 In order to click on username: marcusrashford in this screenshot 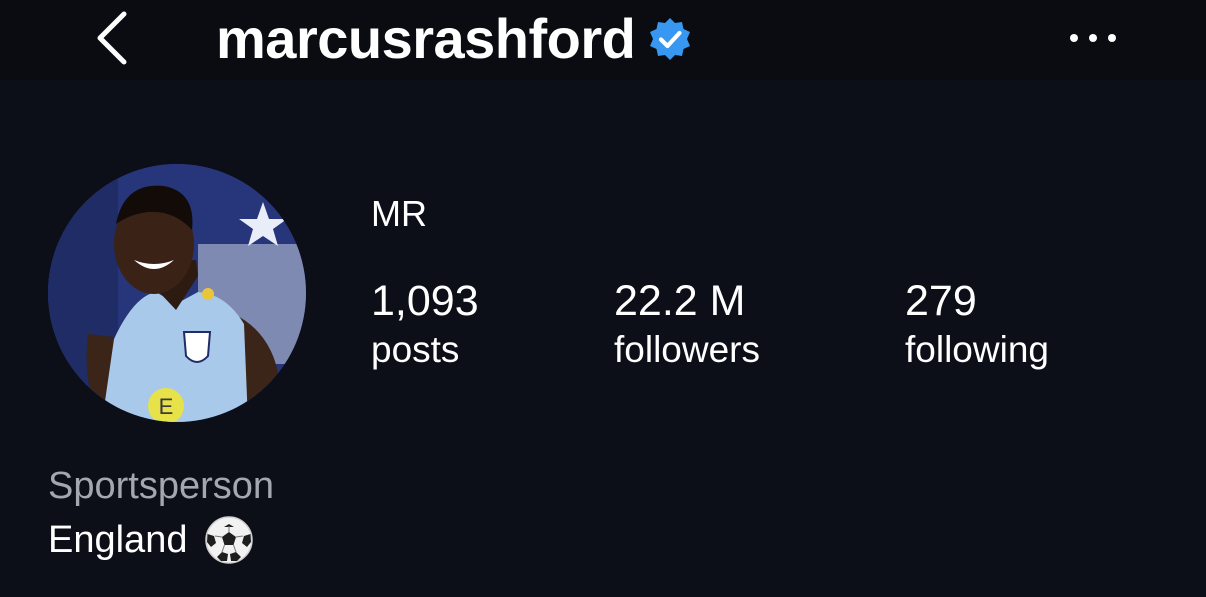, I will do `click(426, 38)`.